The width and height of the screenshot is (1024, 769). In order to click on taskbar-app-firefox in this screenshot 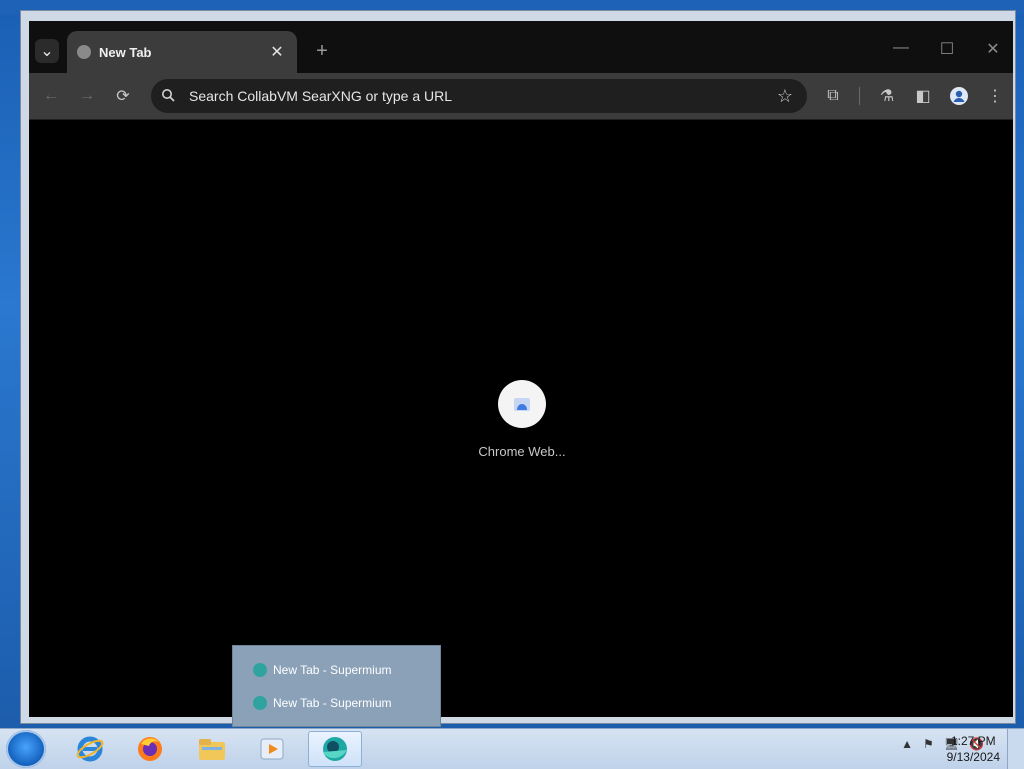, I will do `click(150, 749)`.